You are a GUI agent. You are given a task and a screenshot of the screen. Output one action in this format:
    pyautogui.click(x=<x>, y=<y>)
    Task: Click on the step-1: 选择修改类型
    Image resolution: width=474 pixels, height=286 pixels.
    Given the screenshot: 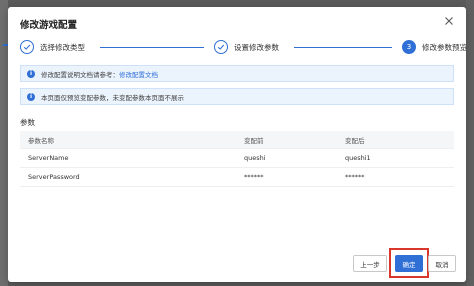 What is the action you would take?
    pyautogui.click(x=52, y=47)
    